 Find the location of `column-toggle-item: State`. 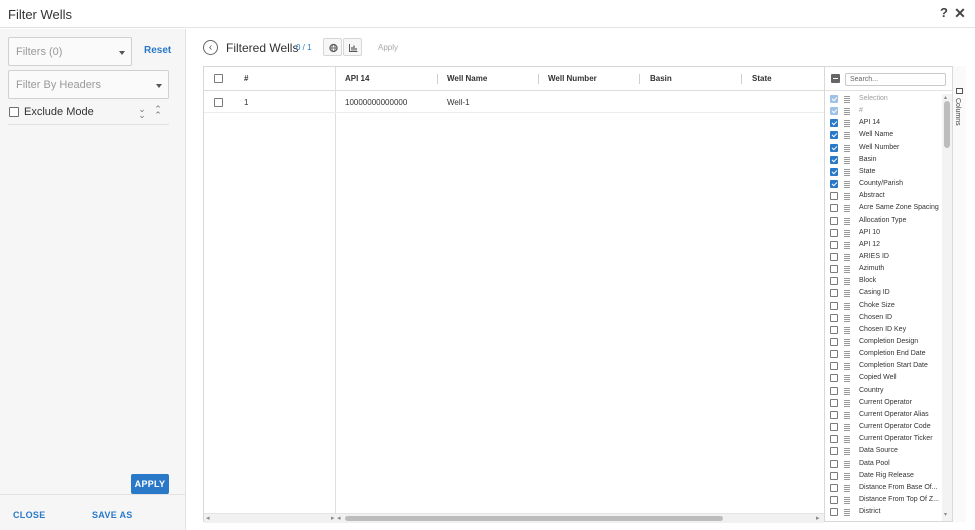

column-toggle-item: State is located at coordinates (883, 173).